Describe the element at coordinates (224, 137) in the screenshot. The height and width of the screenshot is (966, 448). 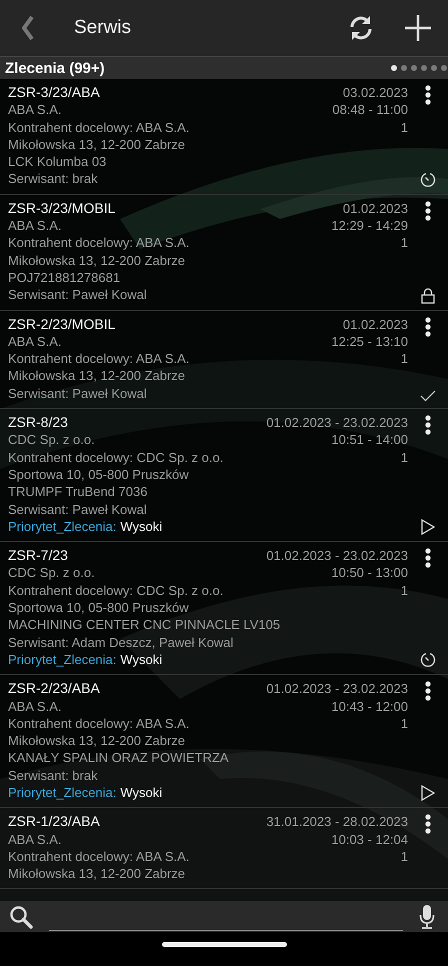
I see `order-item: ZSR-3/23/ABA ABA S.A. Kontrahent docelowy: ABA S.A. Mikołowska 13, 12-200 Zabrze LCK Kolumba 03 Serwisant: brak 03.02.2023 08:48 - 11:00 1` at that location.